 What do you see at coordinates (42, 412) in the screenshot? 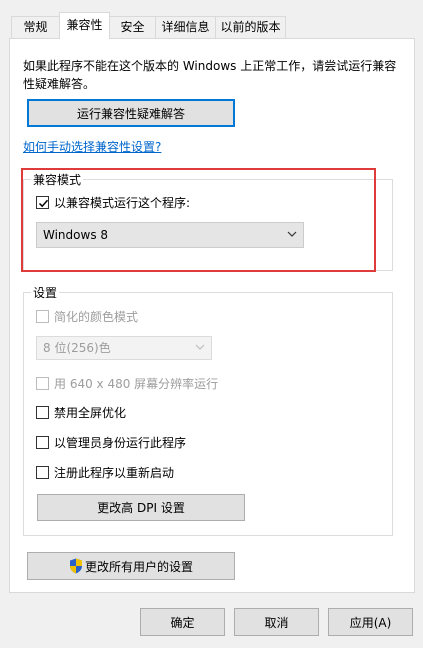
I see `disable-fullscreen-checkbox` at bounding box center [42, 412].